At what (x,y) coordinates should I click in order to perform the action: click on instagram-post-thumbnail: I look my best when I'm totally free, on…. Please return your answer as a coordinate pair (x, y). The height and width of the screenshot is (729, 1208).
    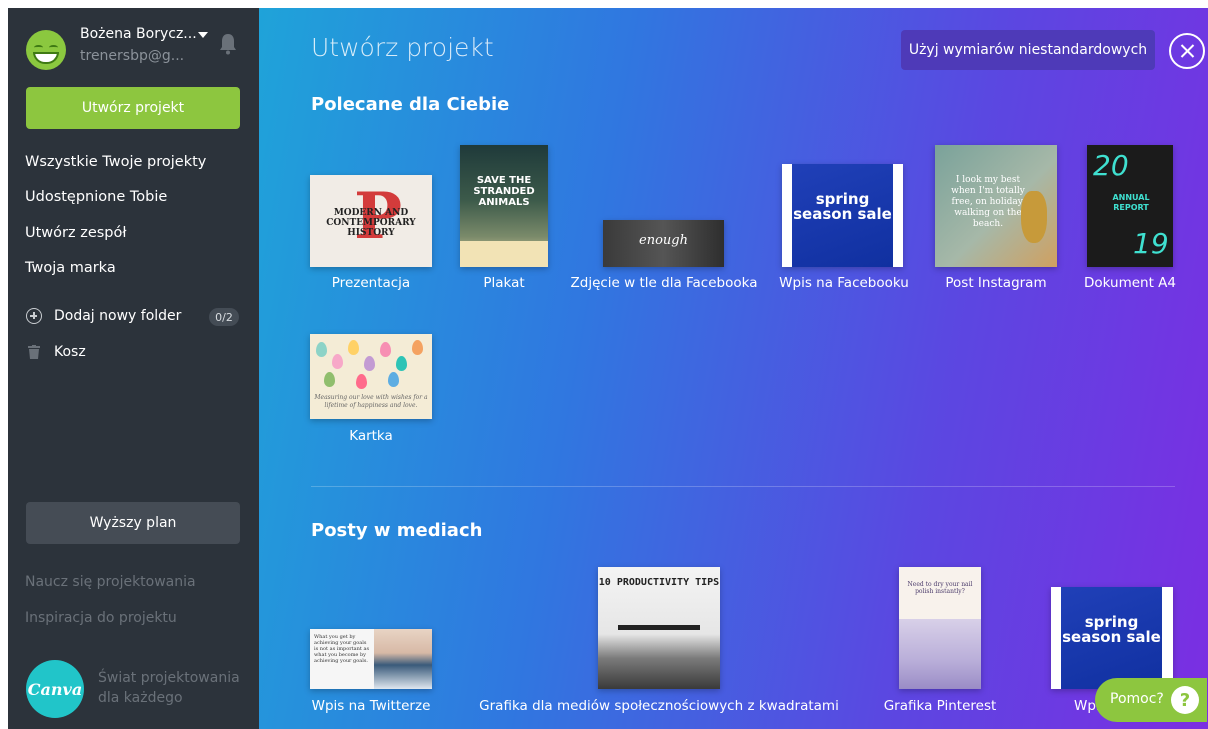
    Looking at the image, I should click on (996, 206).